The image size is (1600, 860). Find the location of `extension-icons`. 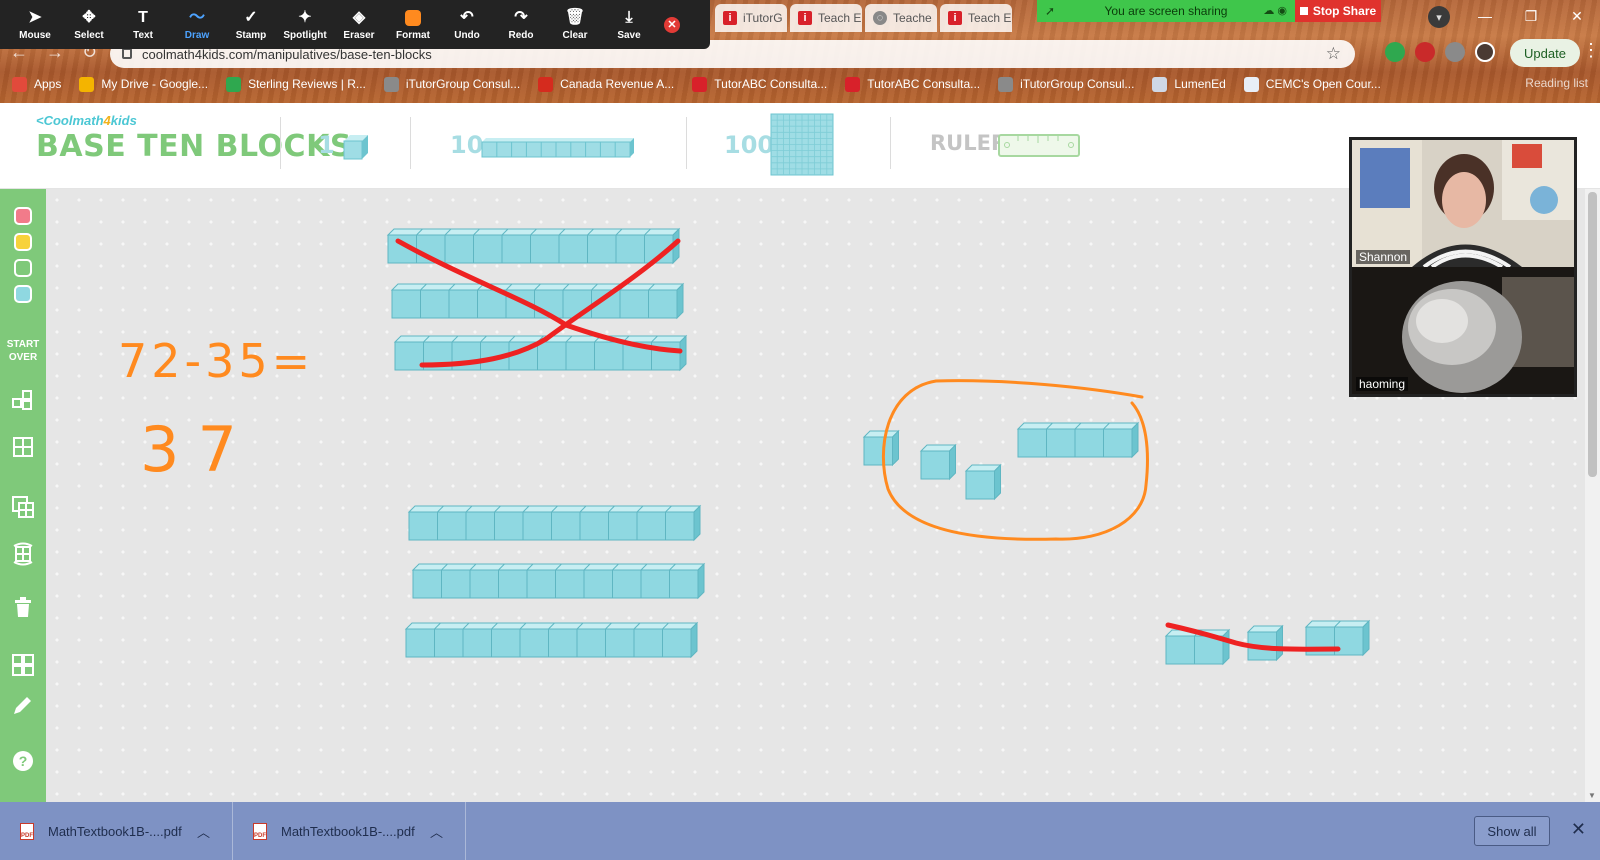

extension-icons is located at coordinates (1440, 52).